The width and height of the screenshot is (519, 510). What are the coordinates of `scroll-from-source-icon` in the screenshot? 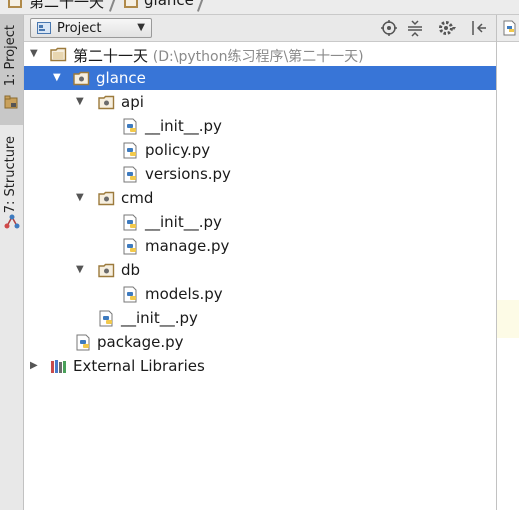 It's located at (389, 28).